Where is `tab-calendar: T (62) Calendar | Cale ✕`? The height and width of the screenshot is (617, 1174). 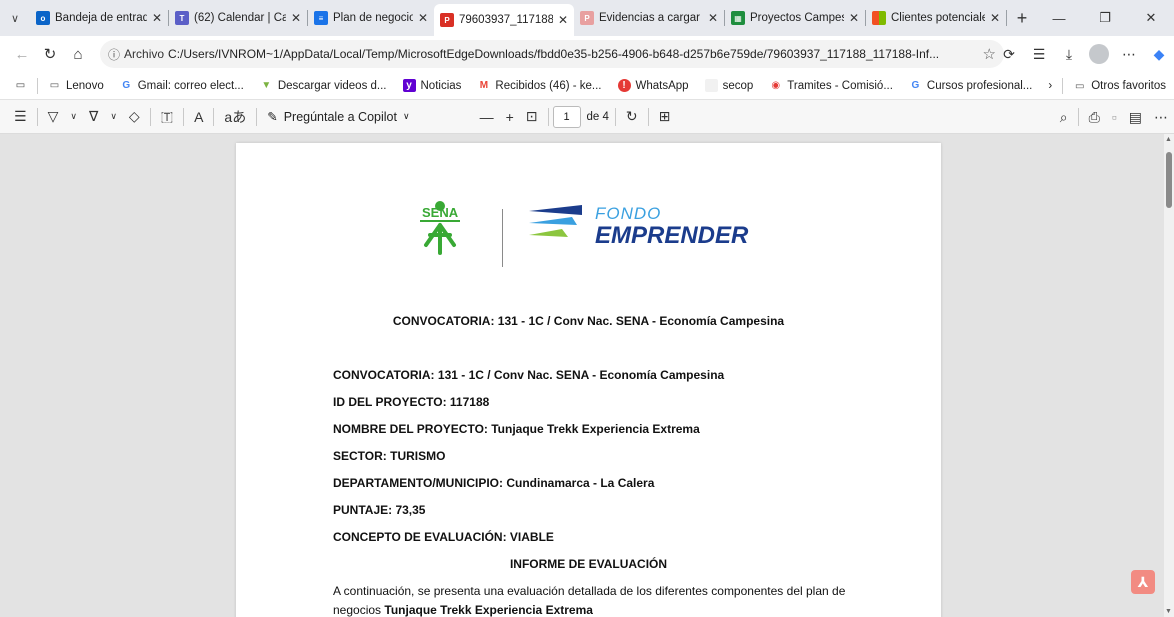
tab-calendar: T (62) Calendar | Cale ✕ is located at coordinates (238, 18).